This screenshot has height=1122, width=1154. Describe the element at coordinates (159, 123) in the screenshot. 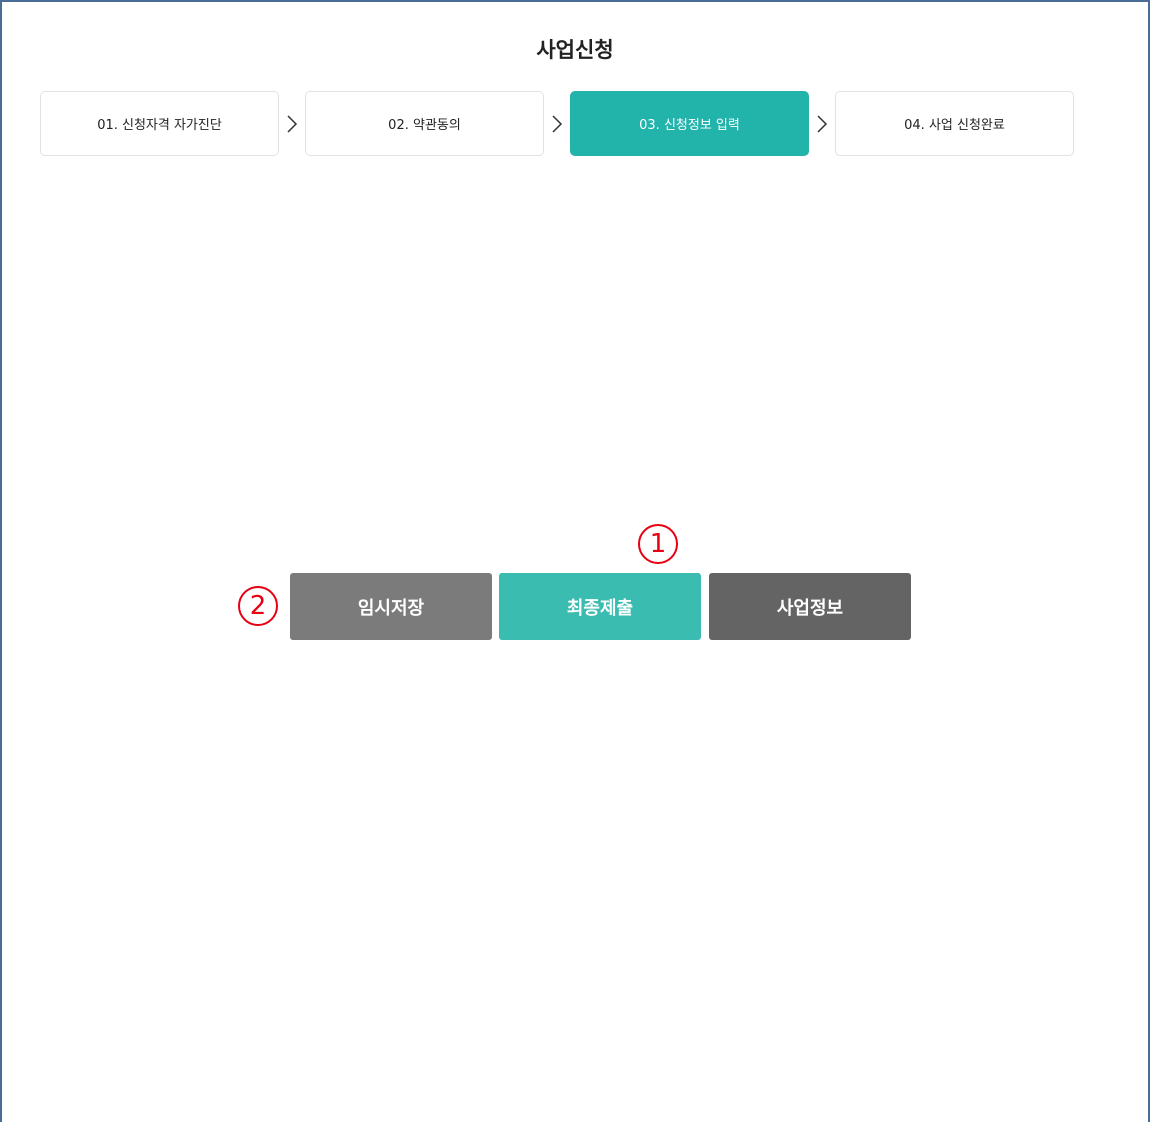

I see `step-1-self-diagnosis: 01. 신청자격 자가진단` at that location.